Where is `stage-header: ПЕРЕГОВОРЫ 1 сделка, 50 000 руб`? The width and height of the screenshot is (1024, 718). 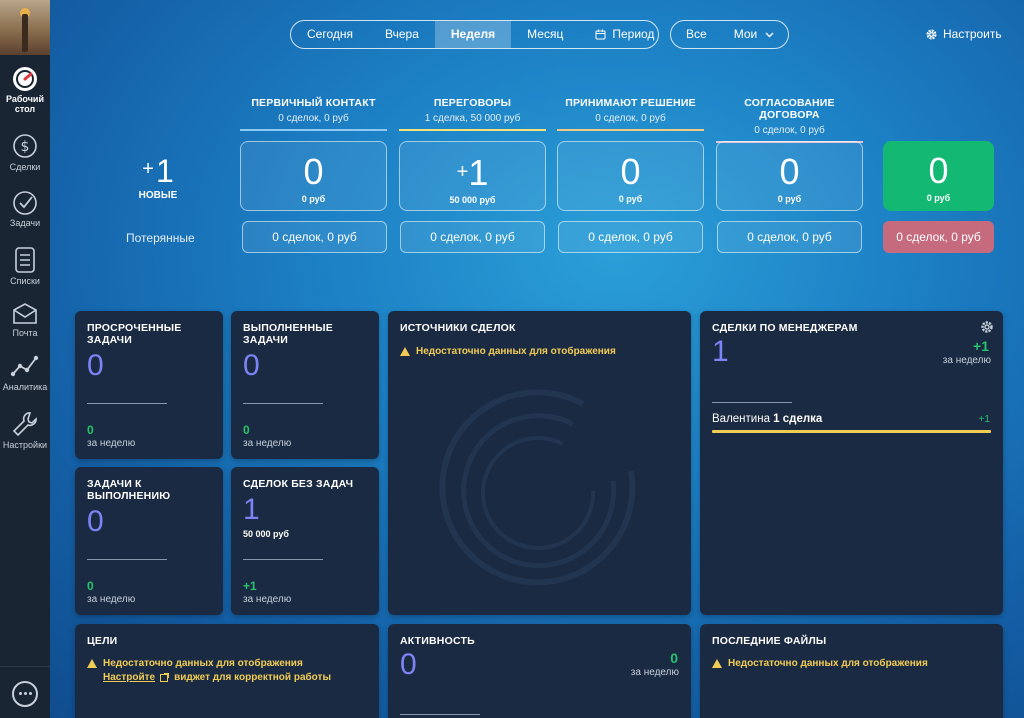
stage-header: ПЕРЕГОВОРЫ 1 сделка, 50 000 руб is located at coordinates (472, 114).